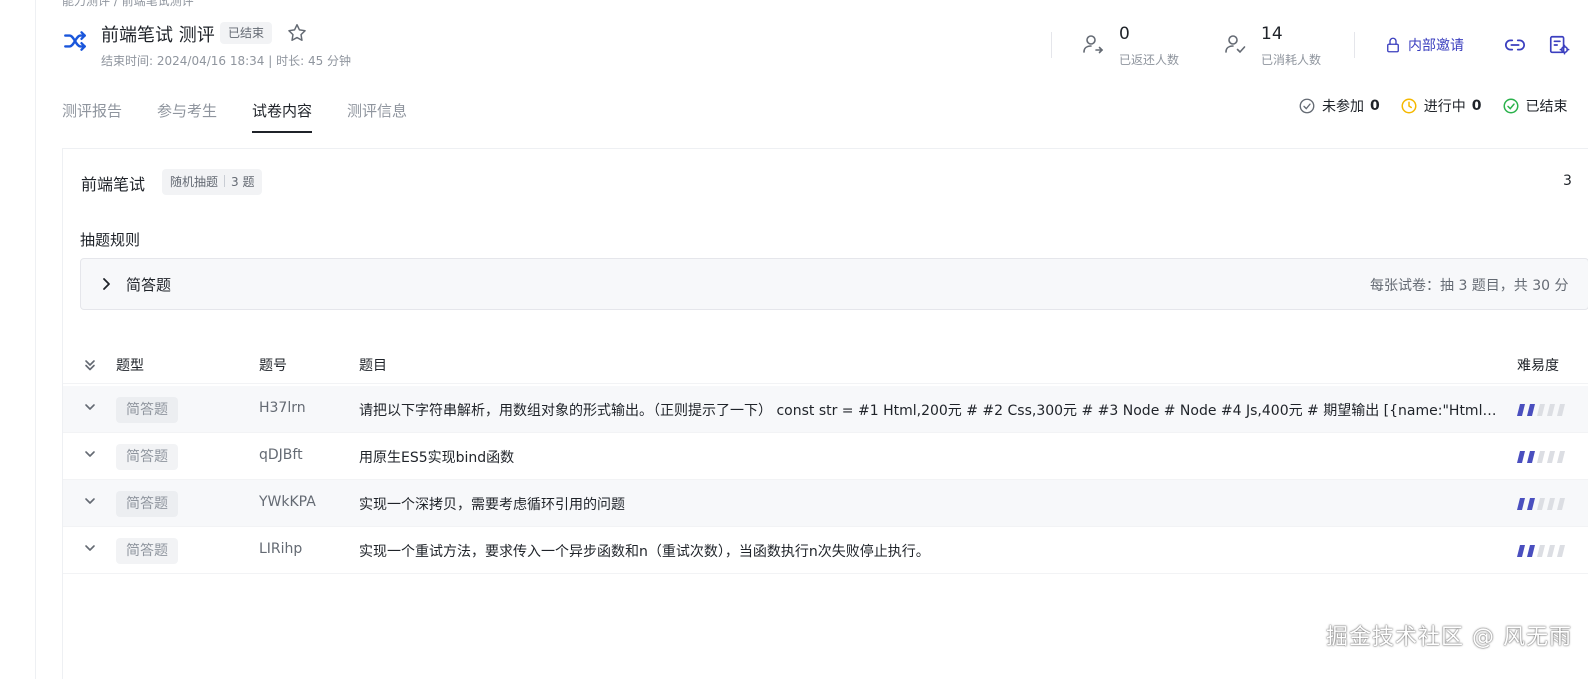 Image resolution: width=1588 pixels, height=679 pixels. I want to click on check-circle-green-icon, so click(1510, 106).